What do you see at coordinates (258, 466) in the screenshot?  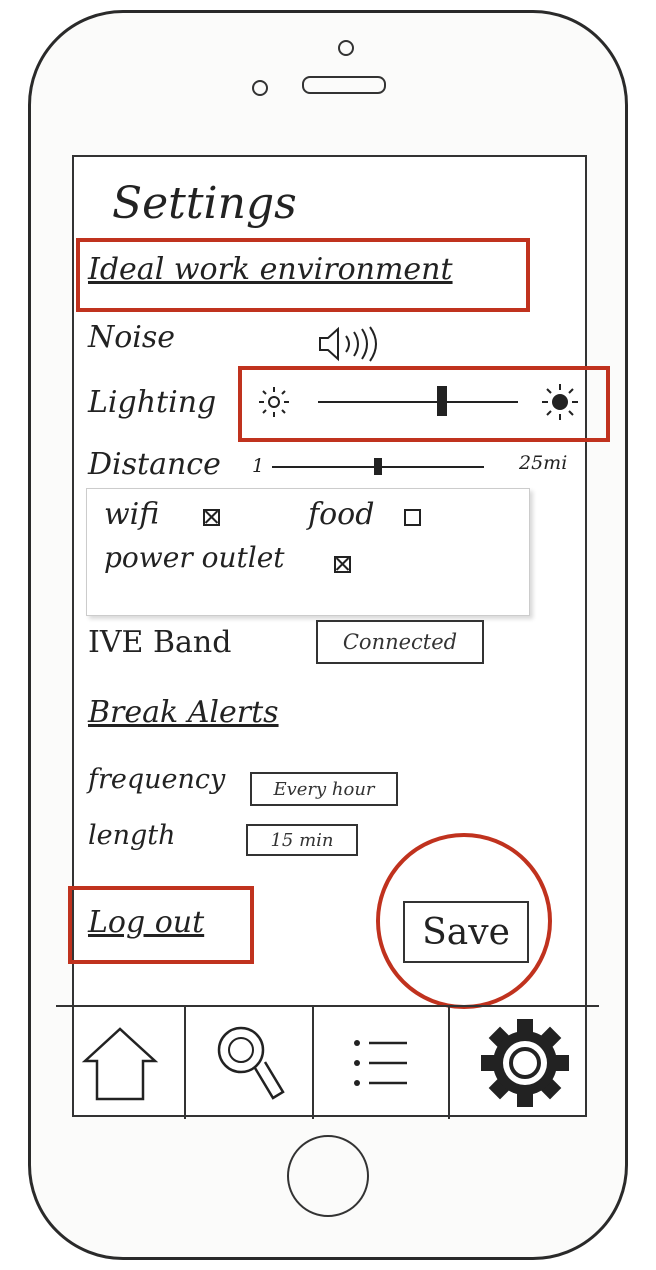 I see `distance-min-label: 1` at bounding box center [258, 466].